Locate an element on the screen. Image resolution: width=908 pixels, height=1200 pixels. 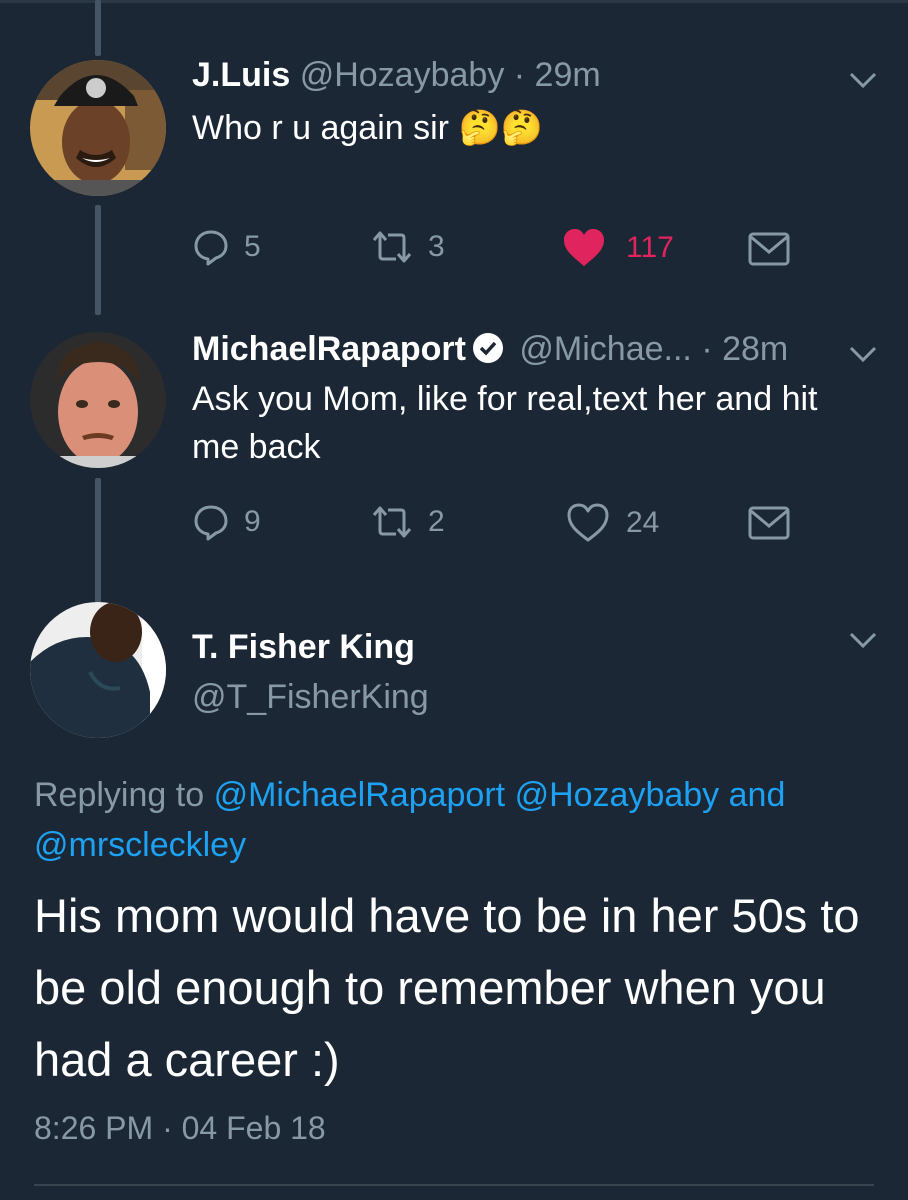
author-name: J.Luis is located at coordinates (241, 75).